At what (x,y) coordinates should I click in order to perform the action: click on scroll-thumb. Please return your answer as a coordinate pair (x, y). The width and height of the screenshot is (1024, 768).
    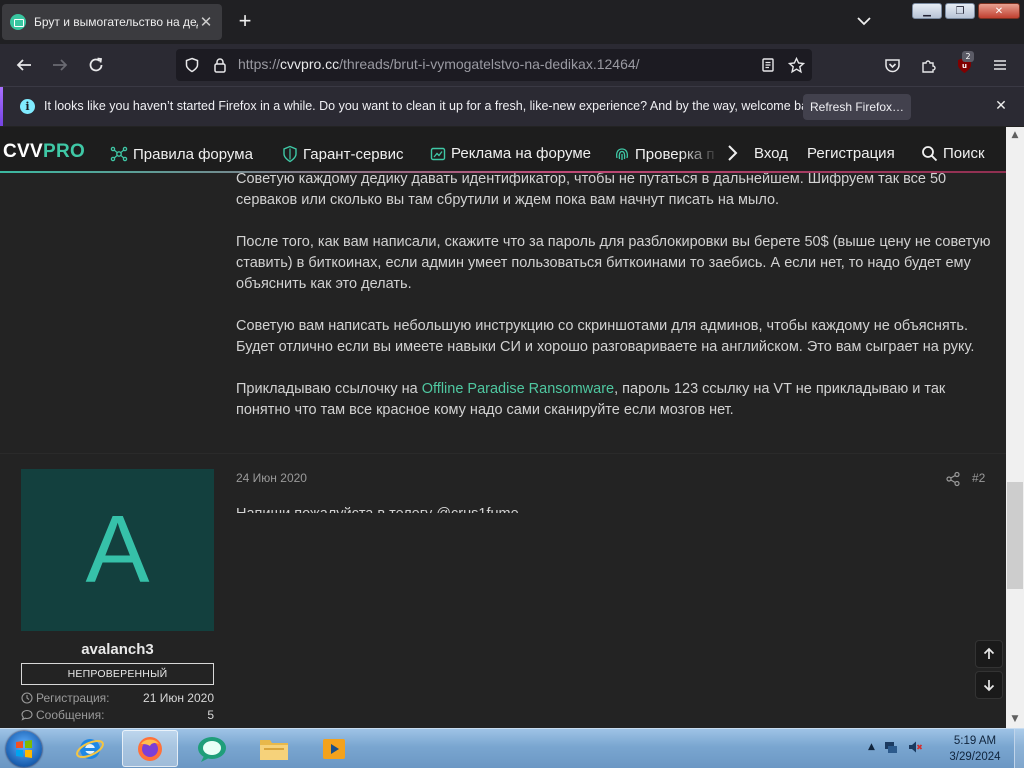
    Looking at the image, I should click on (1015, 535).